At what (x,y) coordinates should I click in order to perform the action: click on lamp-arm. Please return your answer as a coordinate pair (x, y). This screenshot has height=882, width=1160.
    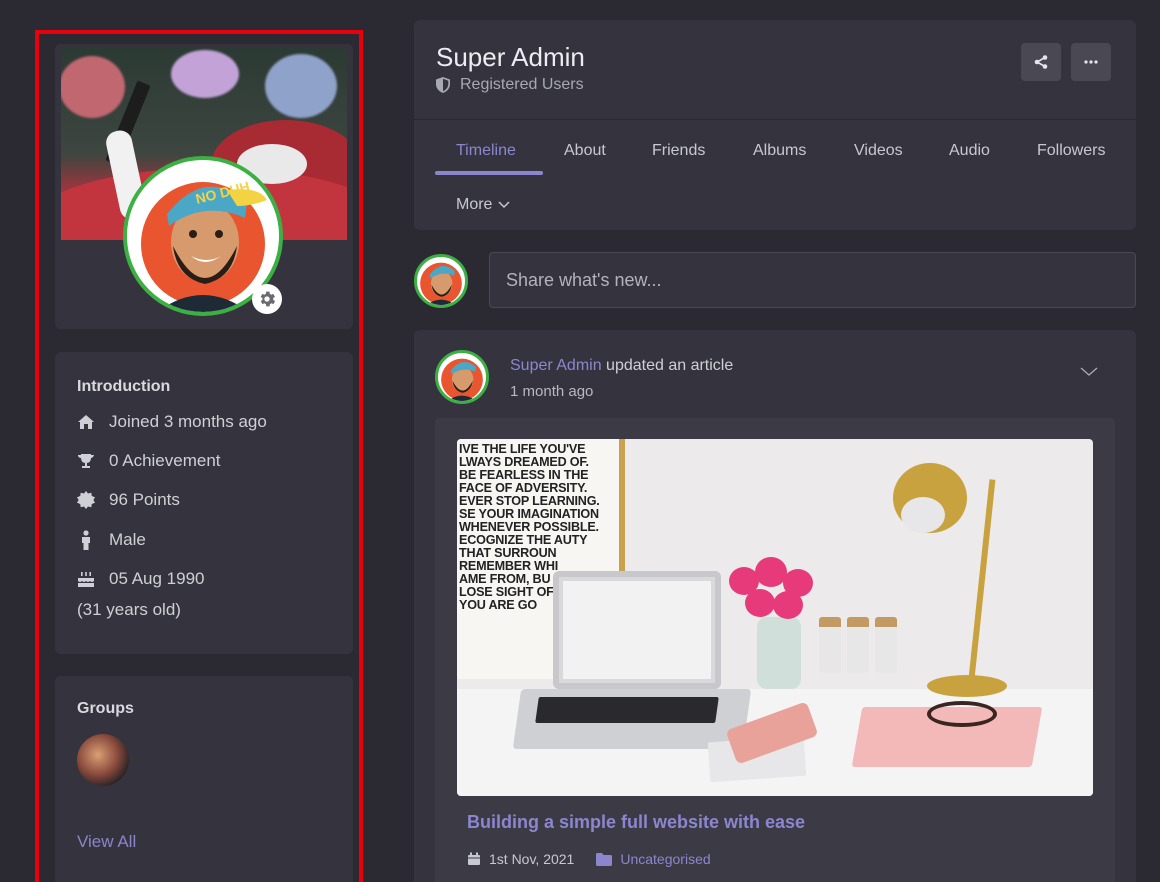
    Looking at the image, I should click on (982, 579).